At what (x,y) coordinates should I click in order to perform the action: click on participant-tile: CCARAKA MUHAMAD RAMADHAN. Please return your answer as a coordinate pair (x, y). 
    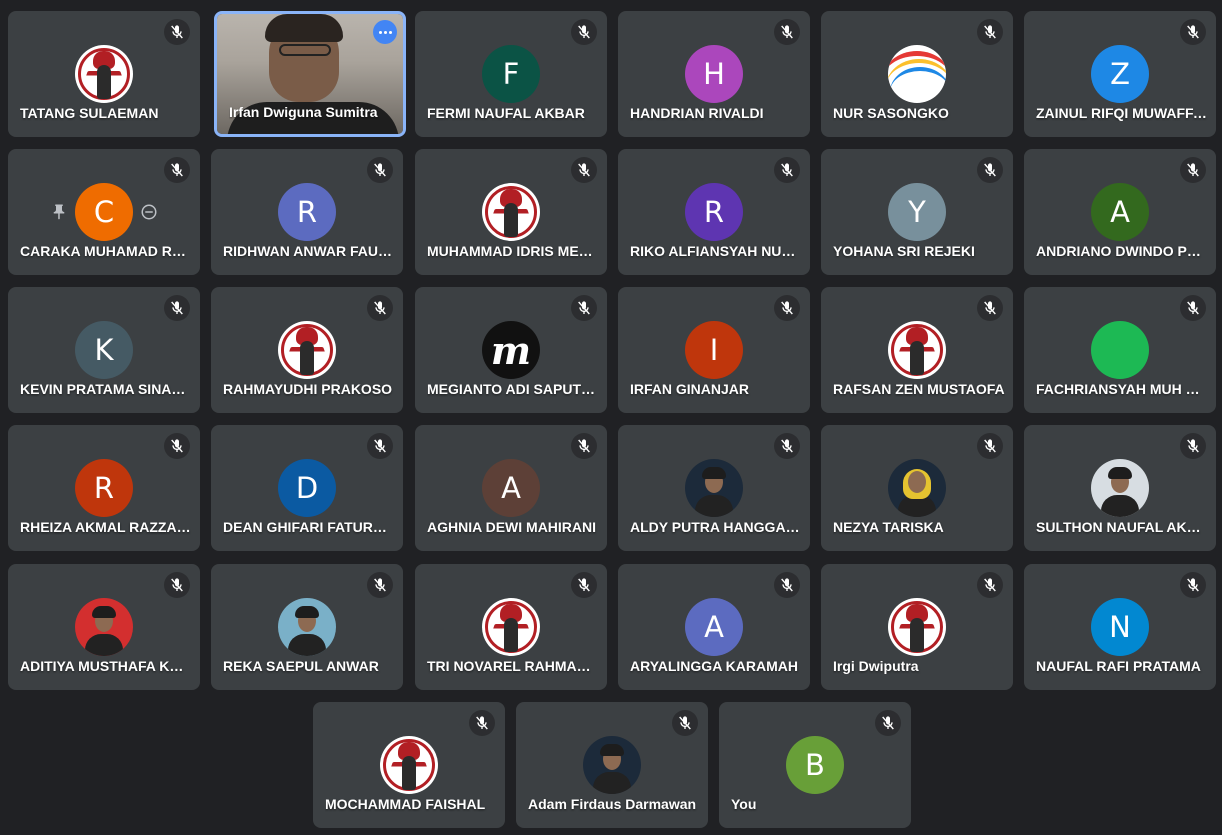
    Looking at the image, I should click on (104, 212).